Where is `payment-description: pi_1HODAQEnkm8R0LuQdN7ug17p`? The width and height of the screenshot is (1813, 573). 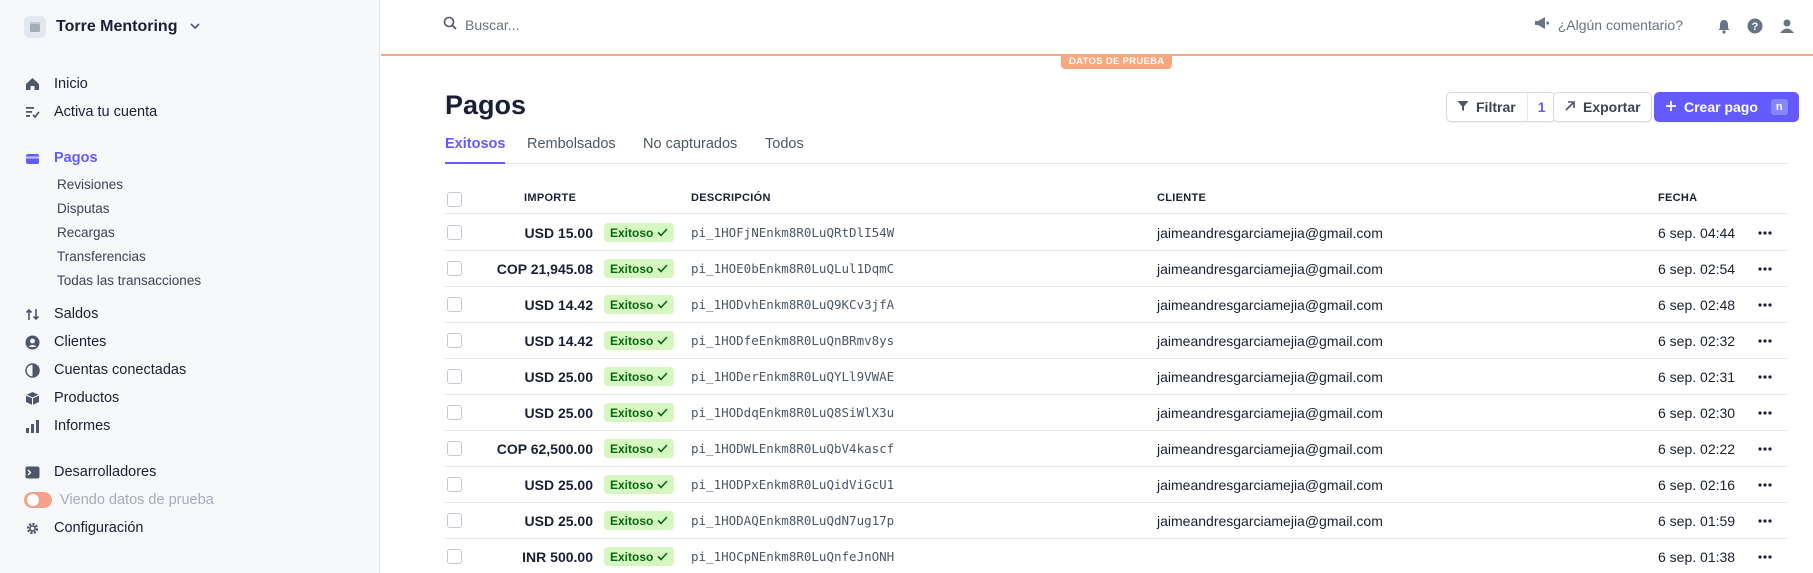 payment-description: pi_1HODAQEnkm8R0LuQdN7ug17p is located at coordinates (792, 520).